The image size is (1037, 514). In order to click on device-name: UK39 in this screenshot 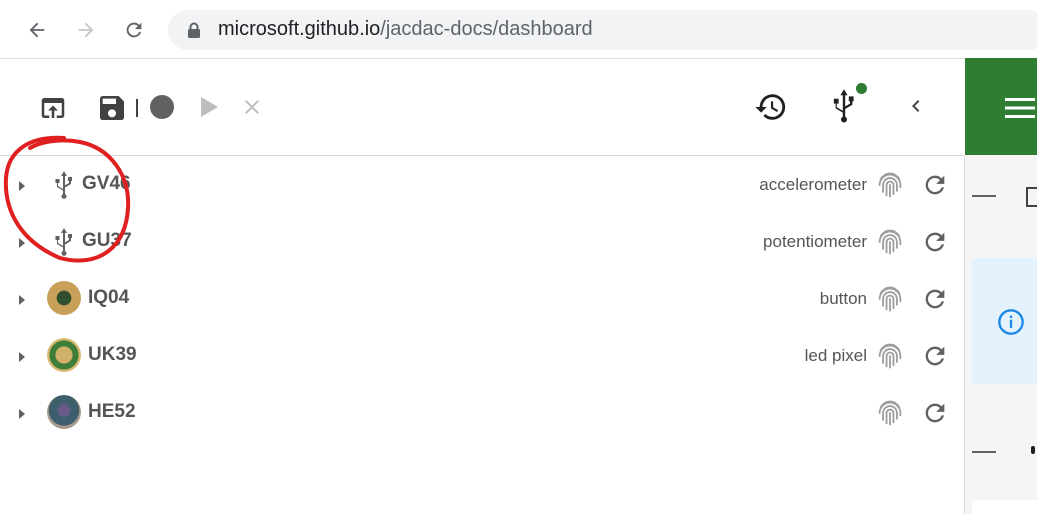, I will do `click(112, 354)`.